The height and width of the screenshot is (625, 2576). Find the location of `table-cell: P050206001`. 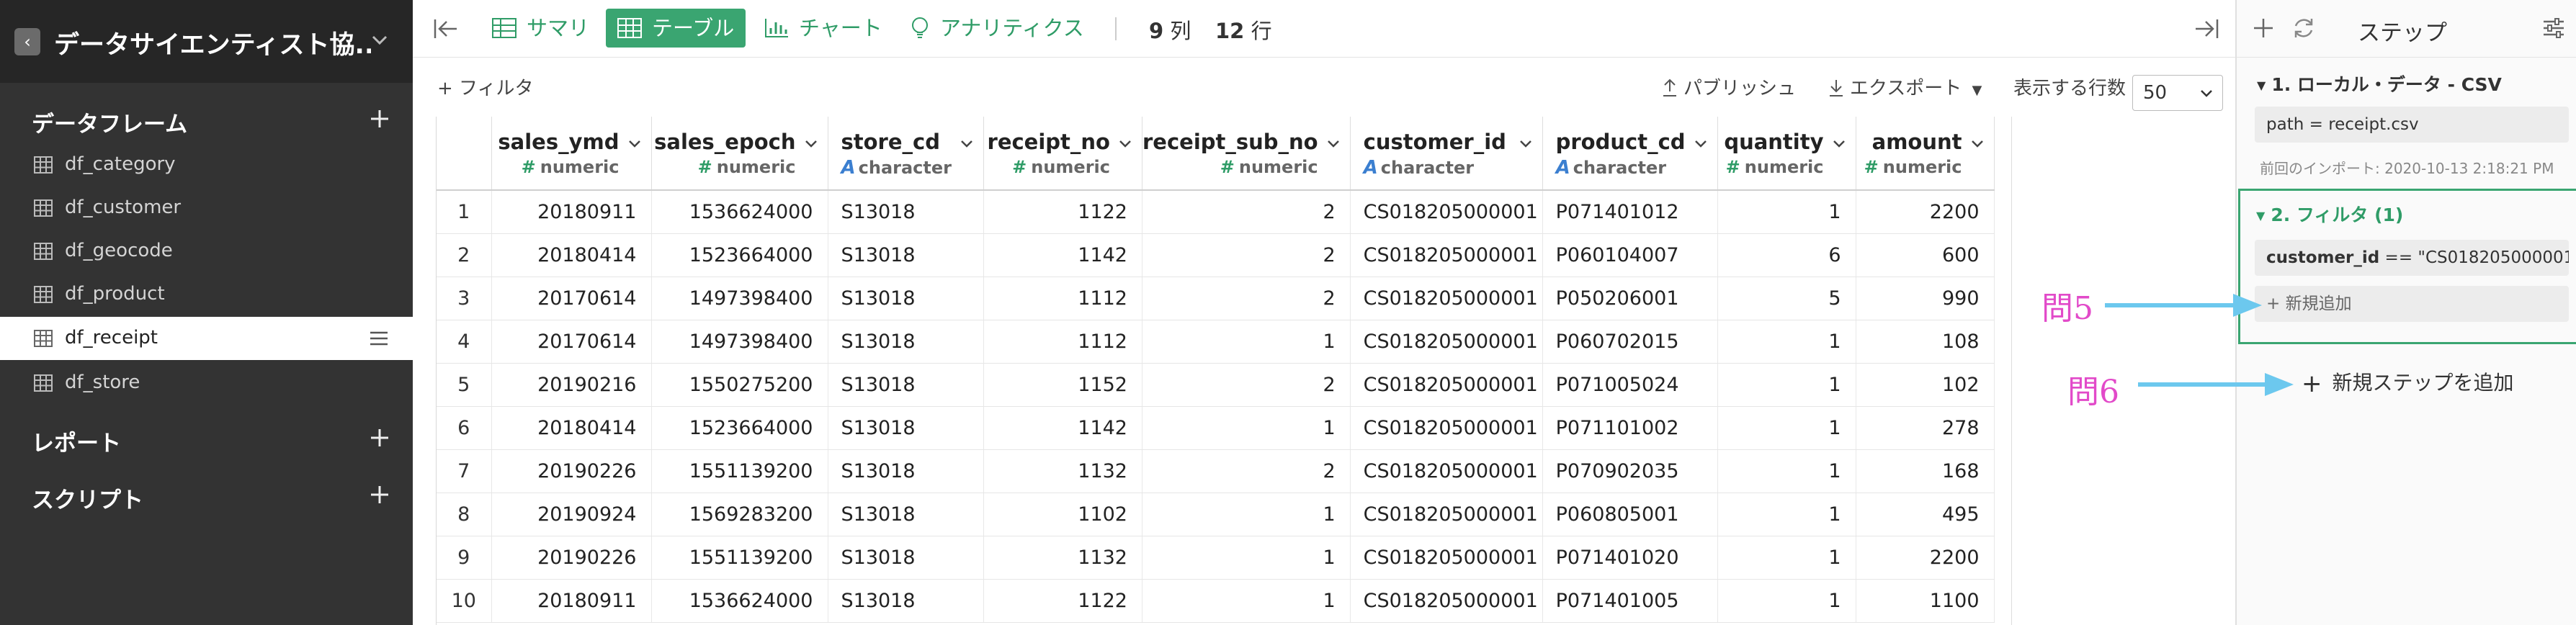

table-cell: P050206001 is located at coordinates (1630, 298).